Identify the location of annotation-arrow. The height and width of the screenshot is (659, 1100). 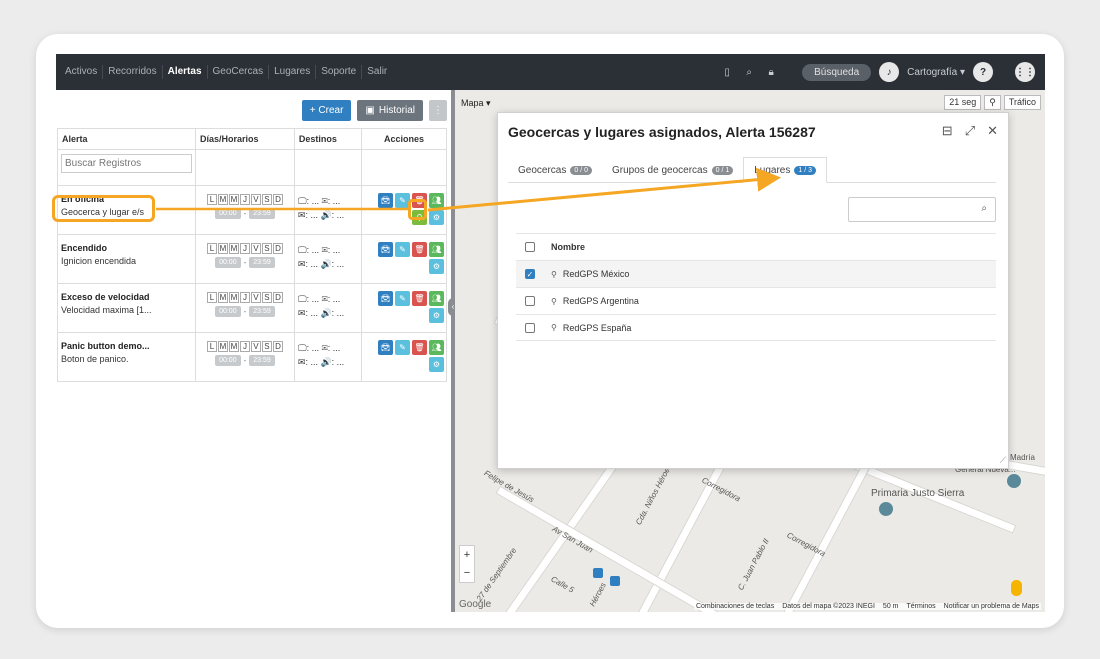
(468, 189).